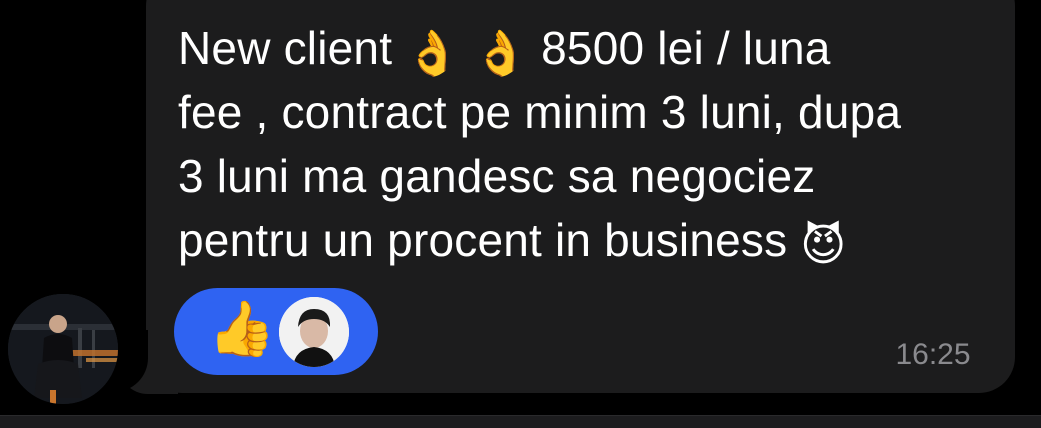  I want to click on message-timestamp: 16:25, so click(933, 354).